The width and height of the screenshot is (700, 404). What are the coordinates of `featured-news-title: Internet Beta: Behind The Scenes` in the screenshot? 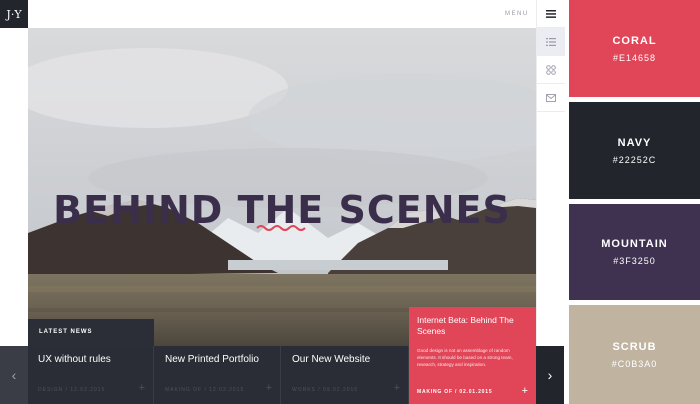 It's located at (473, 326).